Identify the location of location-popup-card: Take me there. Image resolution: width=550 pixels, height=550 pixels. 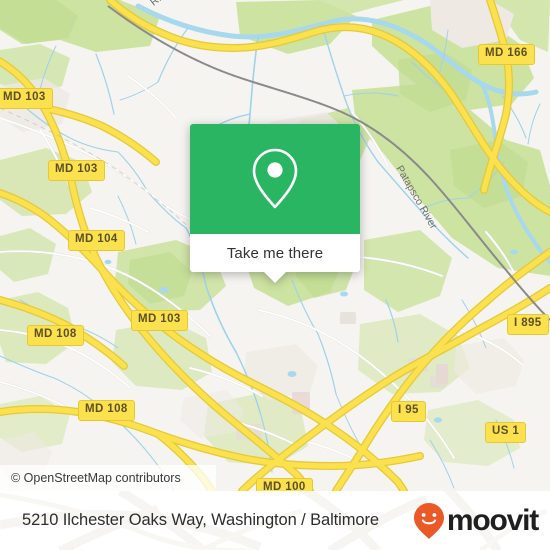
(275, 203).